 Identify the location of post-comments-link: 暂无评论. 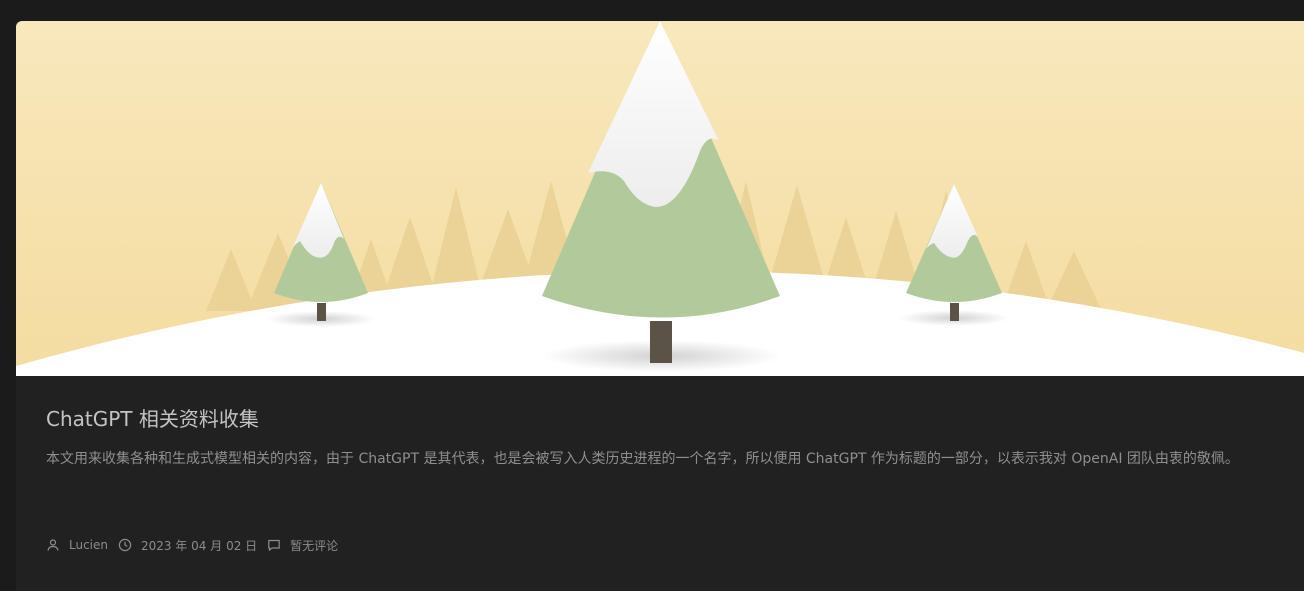
(302, 545).